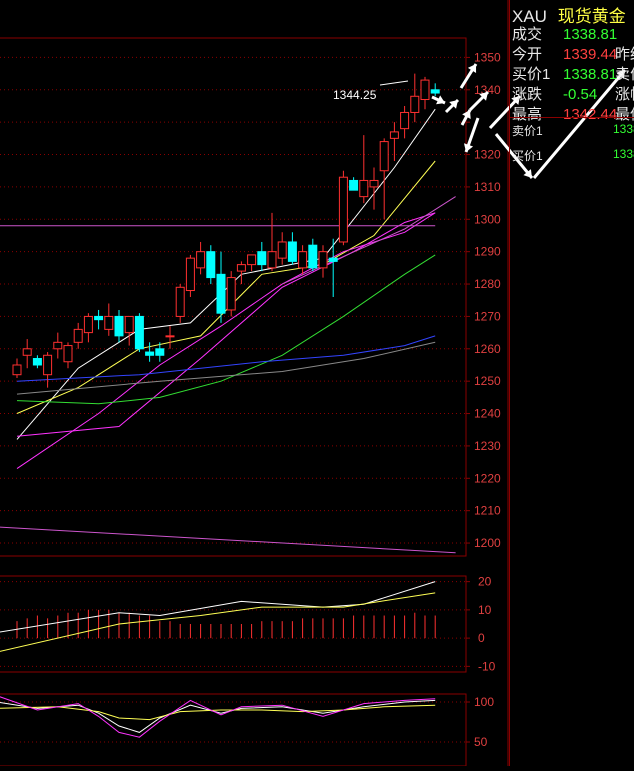 The width and height of the screenshot is (634, 771). What do you see at coordinates (228, 540) in the screenshot?
I see `ma-line-line-b` at bounding box center [228, 540].